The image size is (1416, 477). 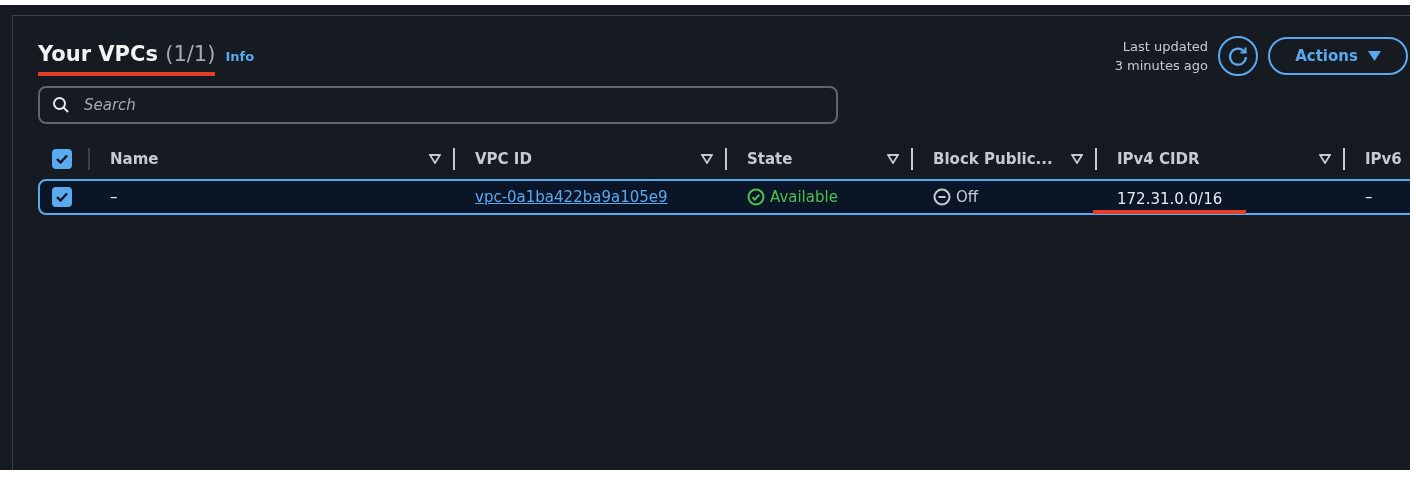 I want to click on caret-icon, so click(x=1374, y=56).